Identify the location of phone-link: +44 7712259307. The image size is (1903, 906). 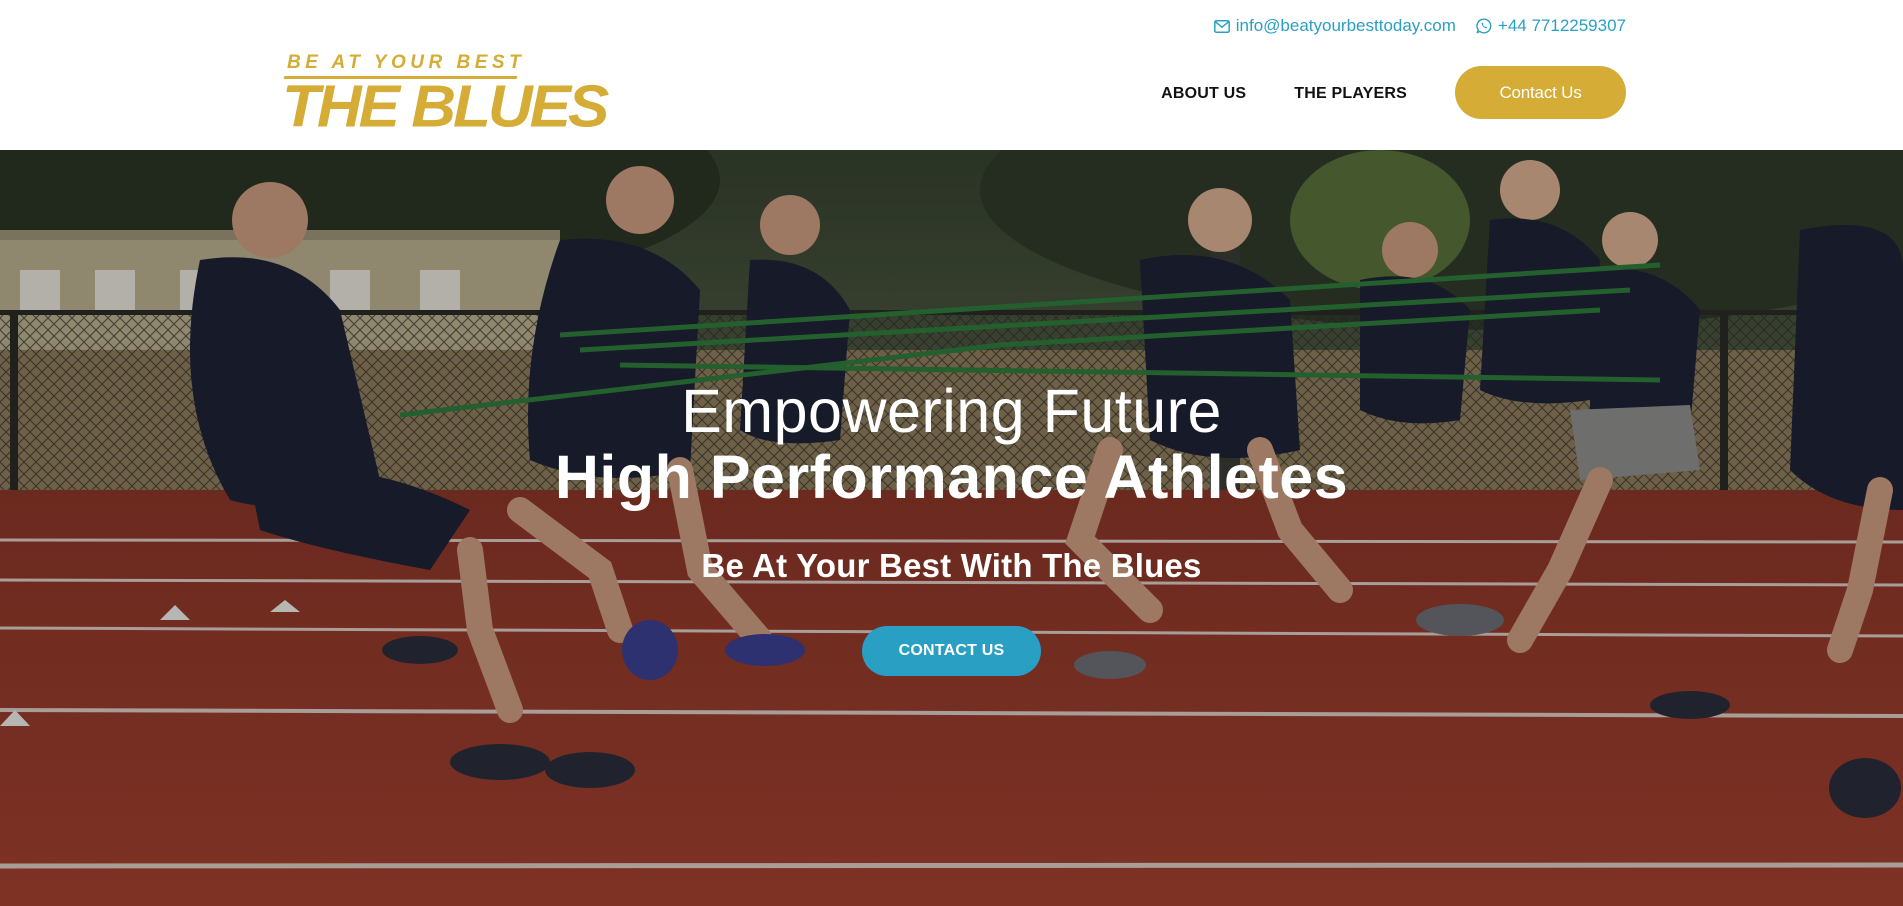
(1551, 26).